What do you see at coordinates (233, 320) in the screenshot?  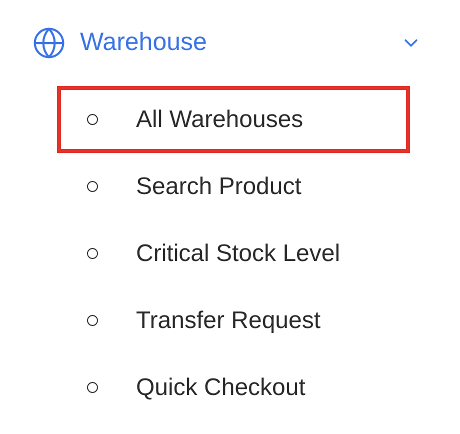 I see `menu-item: Transfer Request` at bounding box center [233, 320].